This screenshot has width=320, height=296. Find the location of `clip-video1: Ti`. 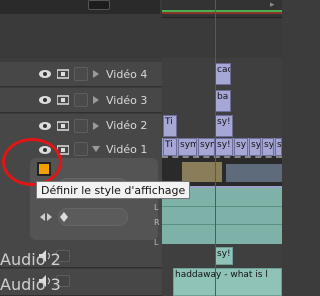

clip-video1: Ti is located at coordinates (170, 147).